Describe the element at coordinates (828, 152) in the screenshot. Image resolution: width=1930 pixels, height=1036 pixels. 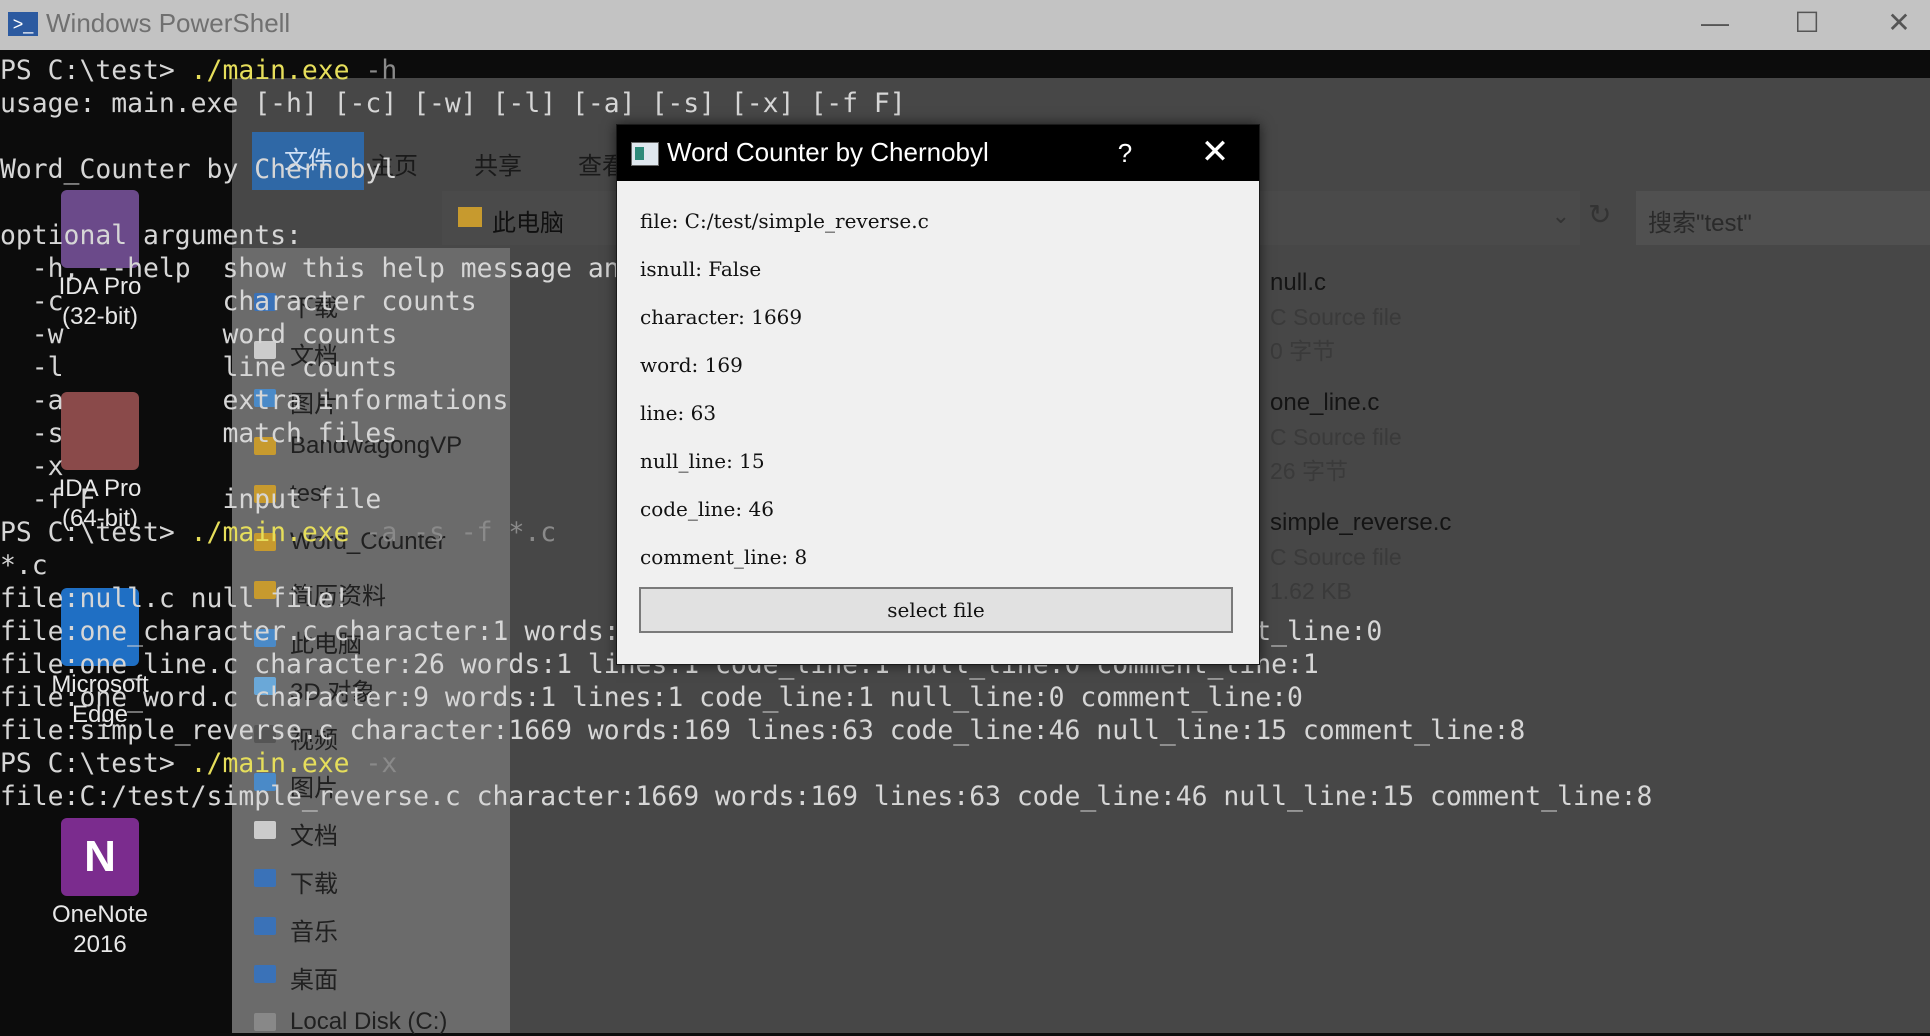
I see `dialog-title: Word Counter by Chernobyl` at that location.